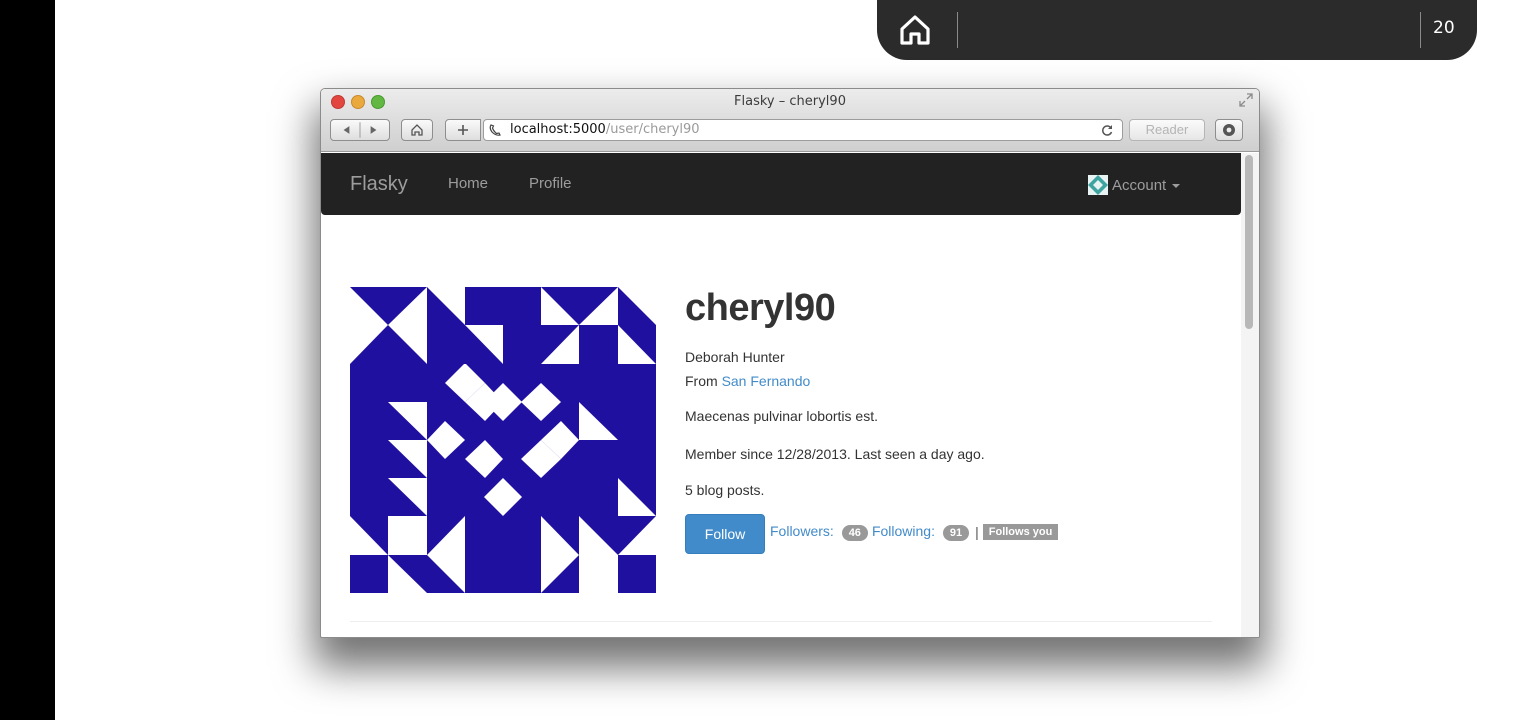 The height and width of the screenshot is (720, 1520). What do you see at coordinates (495, 130) in the screenshot?
I see `phone-icon` at bounding box center [495, 130].